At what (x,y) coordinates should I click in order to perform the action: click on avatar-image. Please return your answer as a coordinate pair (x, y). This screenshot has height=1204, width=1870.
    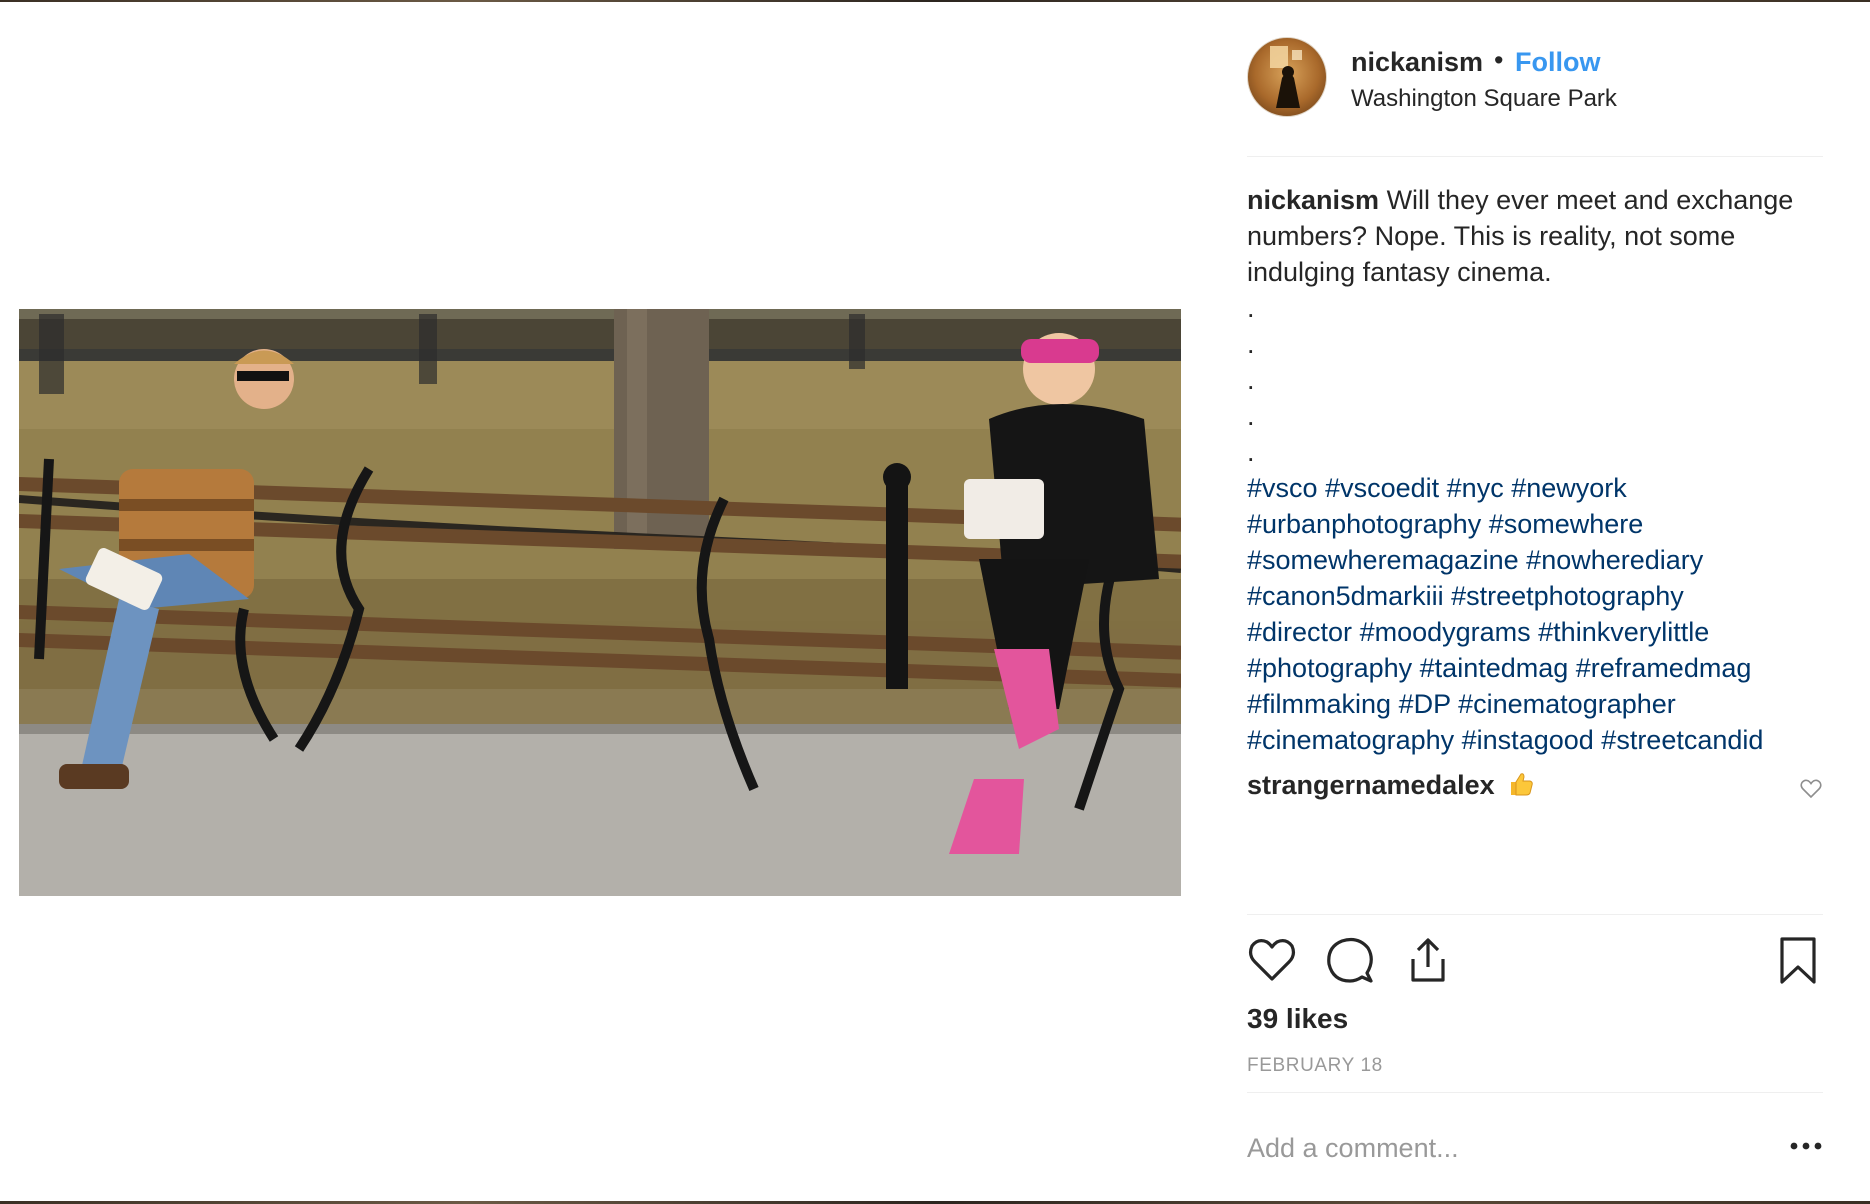
    Looking at the image, I should click on (1286, 77).